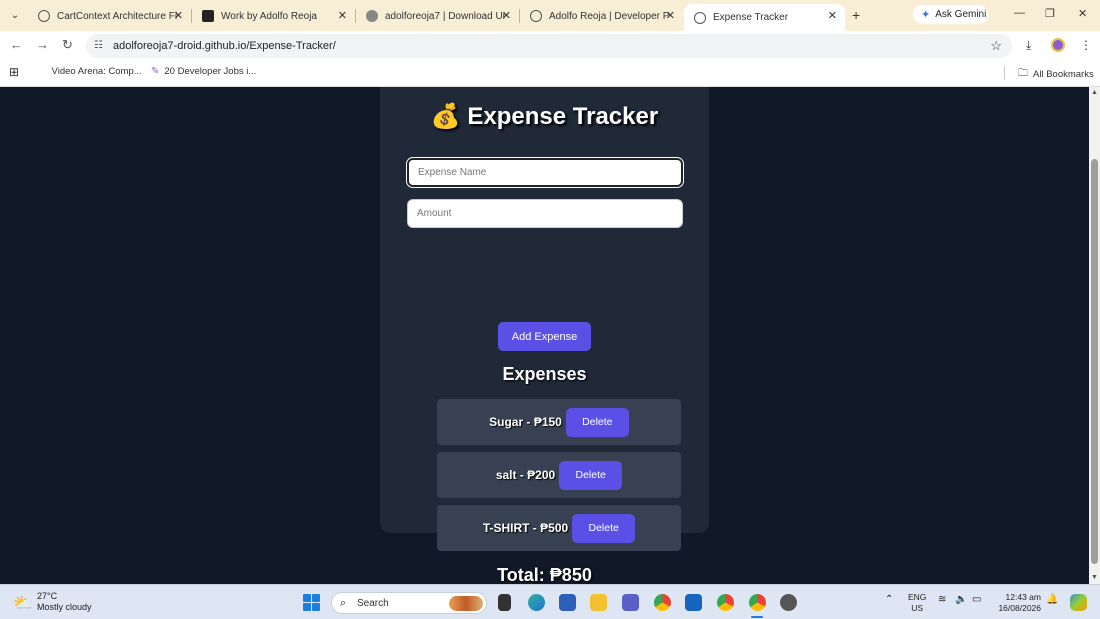 The height and width of the screenshot is (619, 1100). I want to click on tab-title: Work by Adolfo Reoja, so click(269, 16).